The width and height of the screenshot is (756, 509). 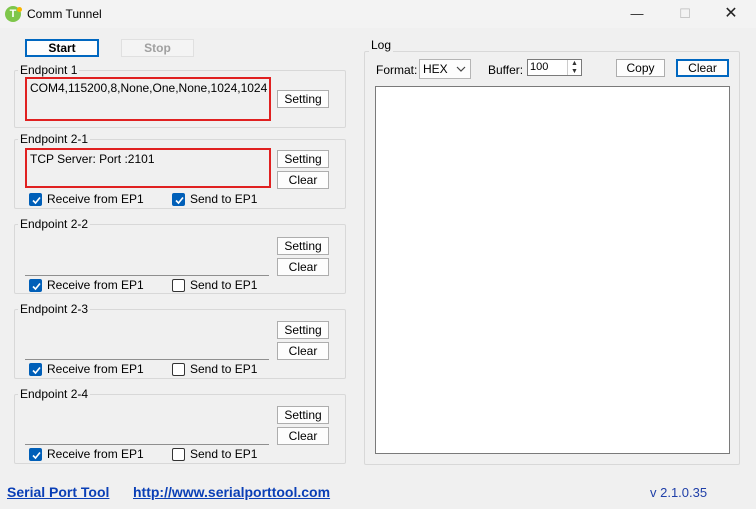 What do you see at coordinates (397, 70) in the screenshot?
I see `format-label: Format:` at bounding box center [397, 70].